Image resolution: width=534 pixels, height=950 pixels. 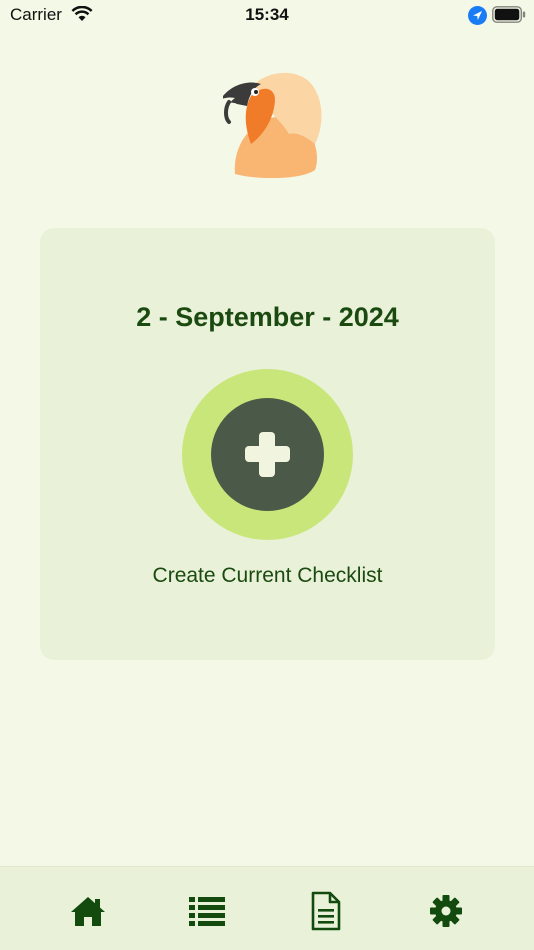 I want to click on vulture-logo-icon, so click(x=266, y=125).